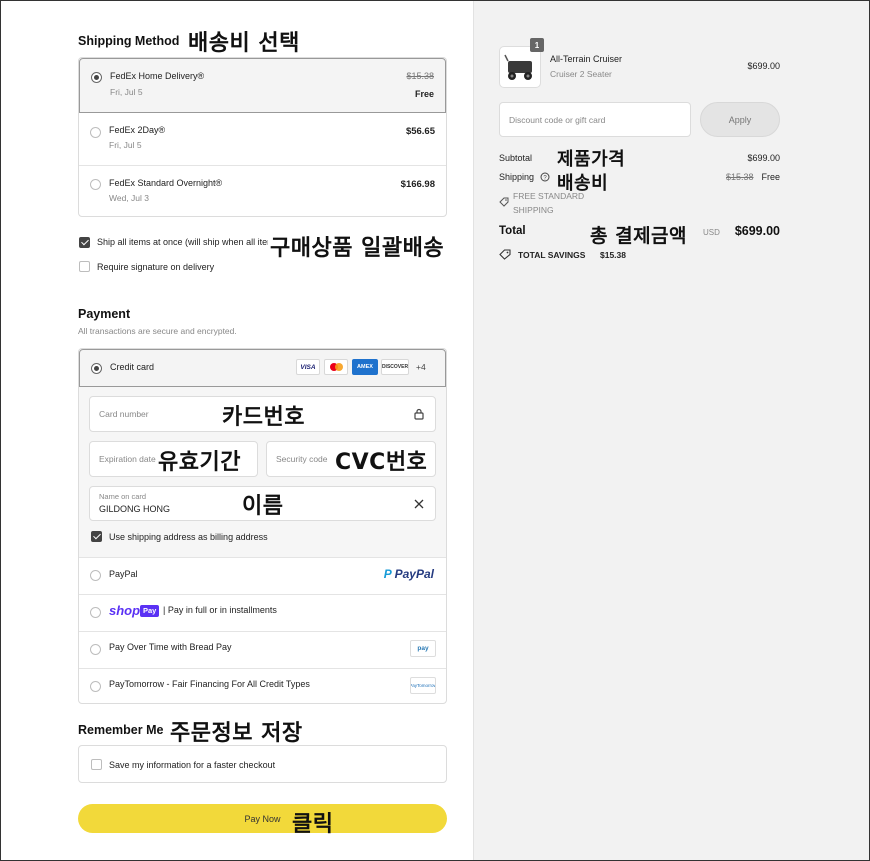 The image size is (870, 861). Describe the element at coordinates (96, 77) in the screenshot. I see `shipping-radio-selected` at that location.